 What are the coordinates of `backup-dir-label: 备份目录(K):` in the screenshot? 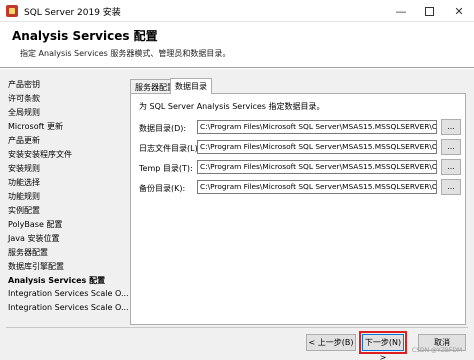 It's located at (162, 188).